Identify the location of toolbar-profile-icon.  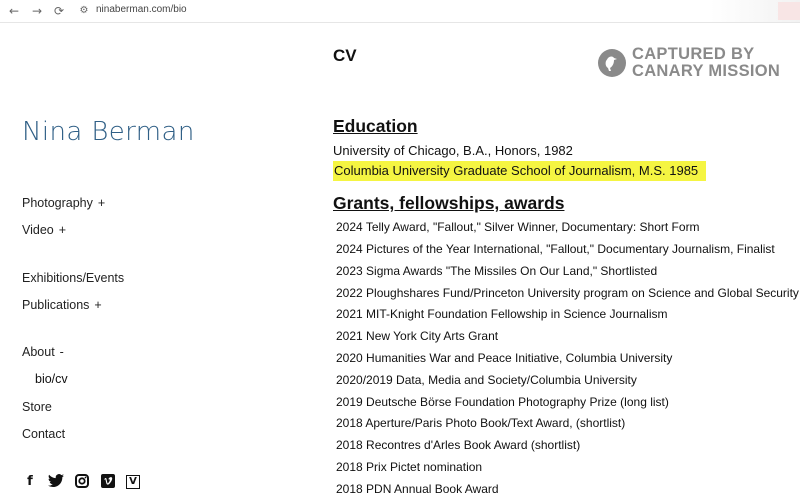
(789, 11).